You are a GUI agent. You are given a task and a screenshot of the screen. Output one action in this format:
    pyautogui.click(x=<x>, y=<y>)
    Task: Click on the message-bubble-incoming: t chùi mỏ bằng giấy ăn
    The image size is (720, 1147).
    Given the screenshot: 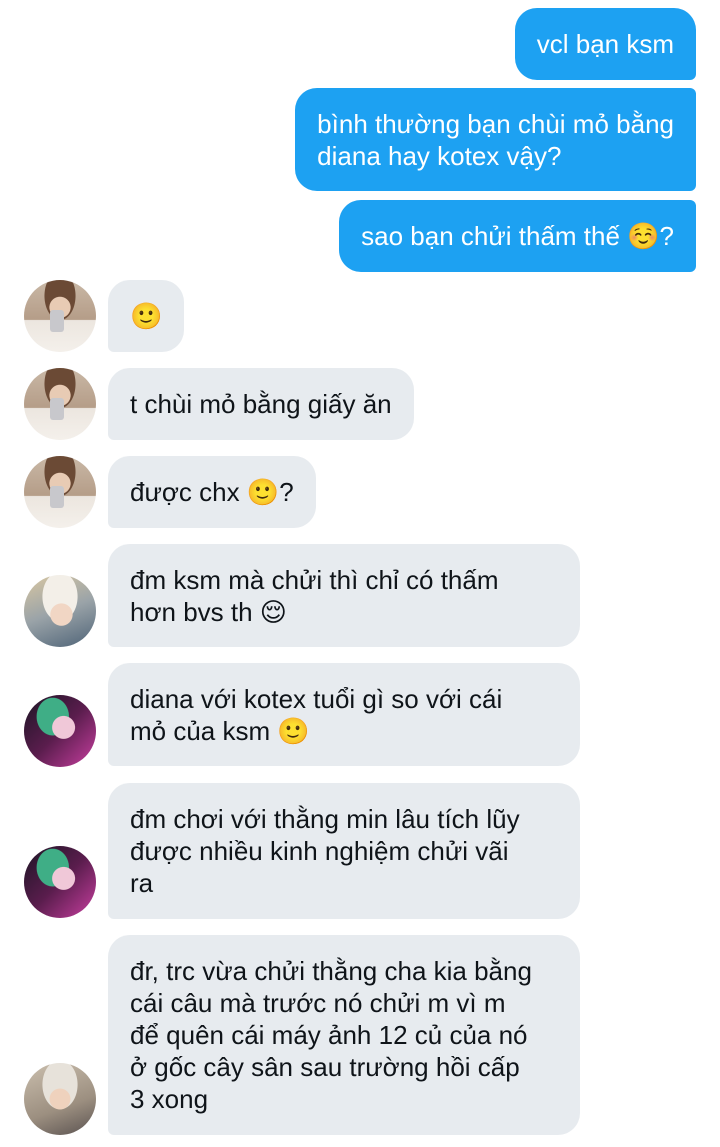 What is the action you would take?
    pyautogui.click(x=261, y=404)
    